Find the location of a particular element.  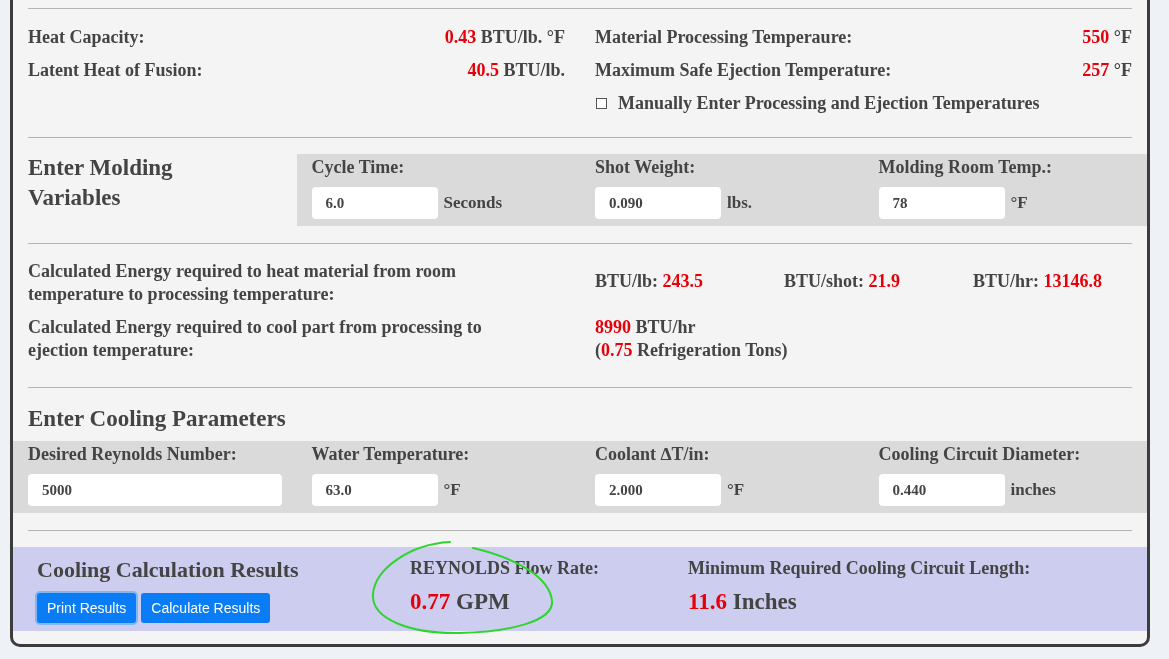

section-heading: Enter Molding Variables is located at coordinates (101, 183).